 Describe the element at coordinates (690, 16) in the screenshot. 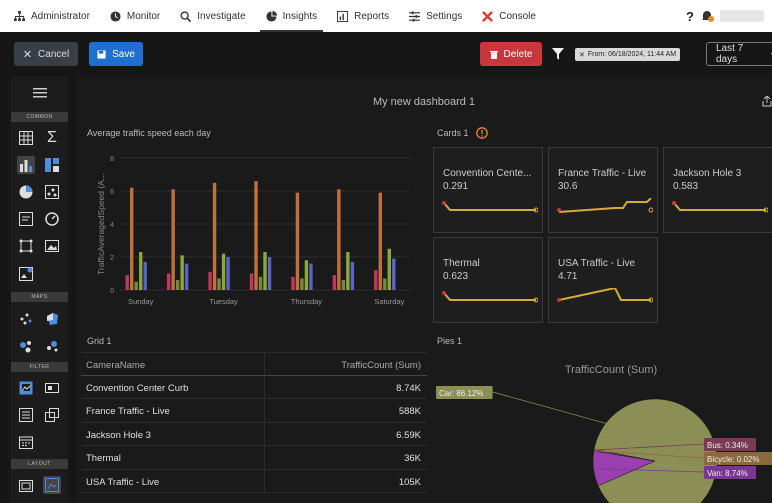

I see `help-icon: ?` at that location.